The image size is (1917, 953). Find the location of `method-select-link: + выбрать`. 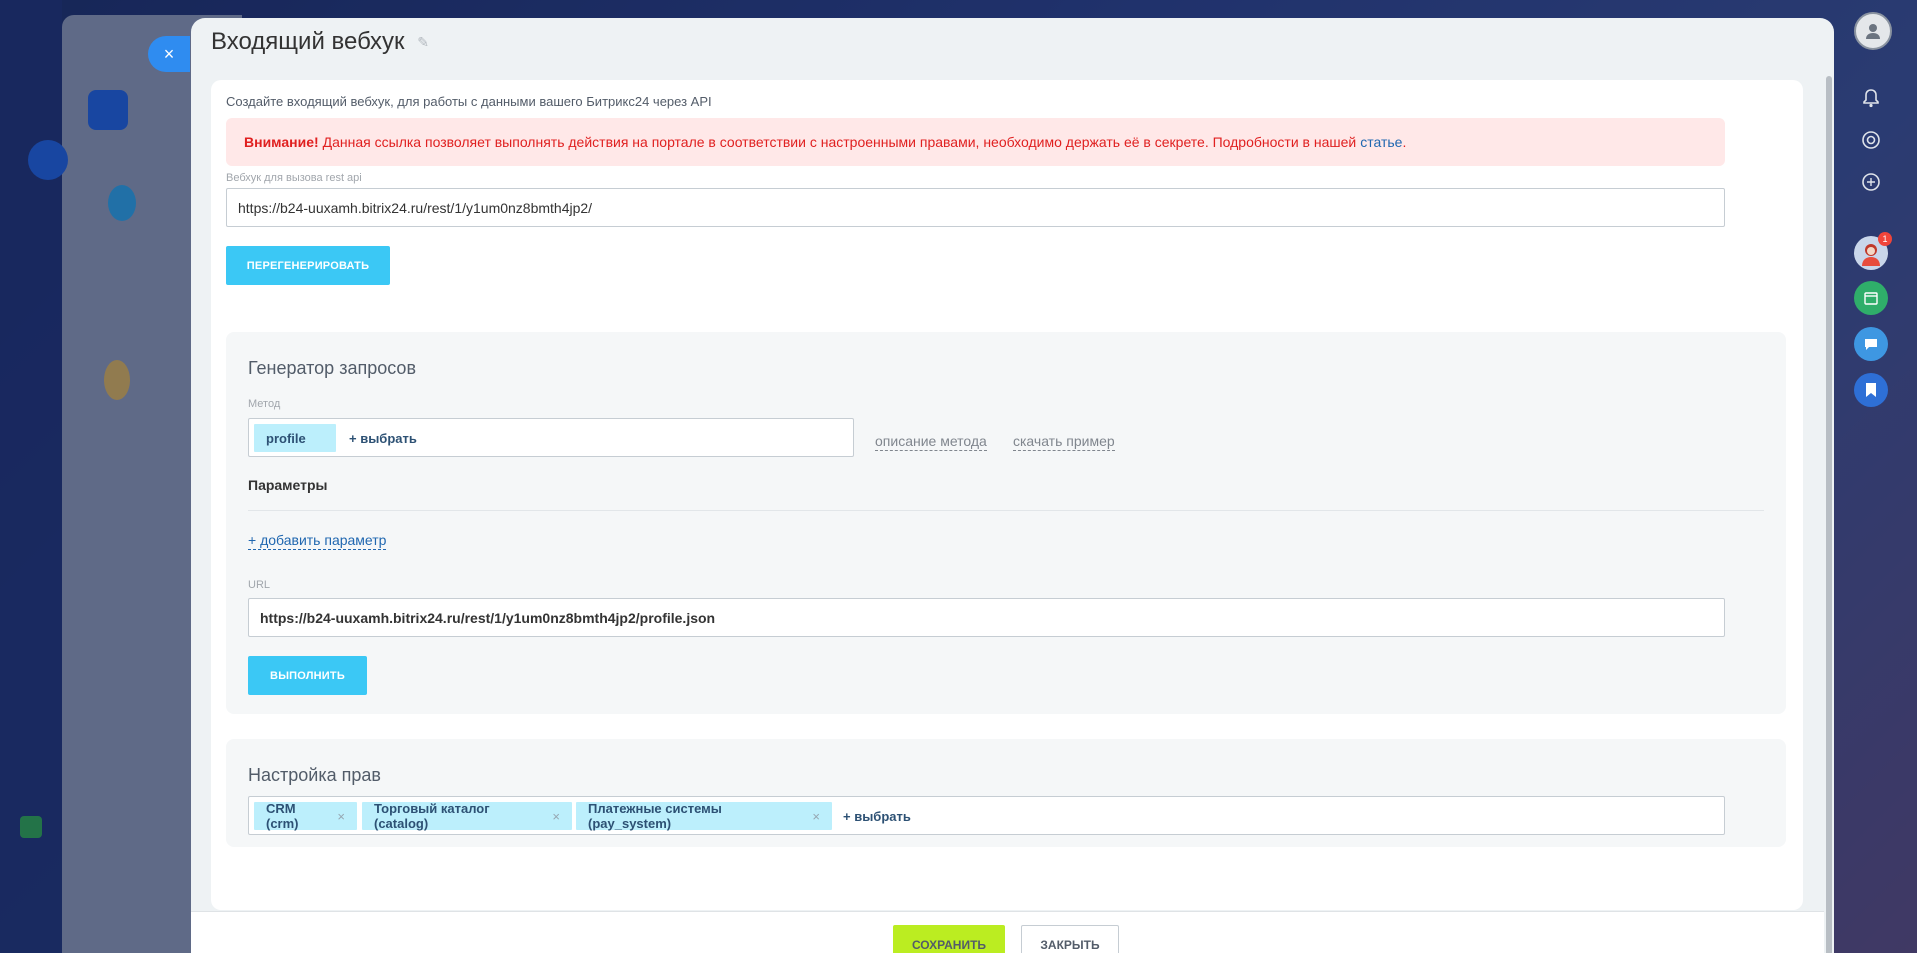

method-select-link: + выбрать is located at coordinates (383, 438).